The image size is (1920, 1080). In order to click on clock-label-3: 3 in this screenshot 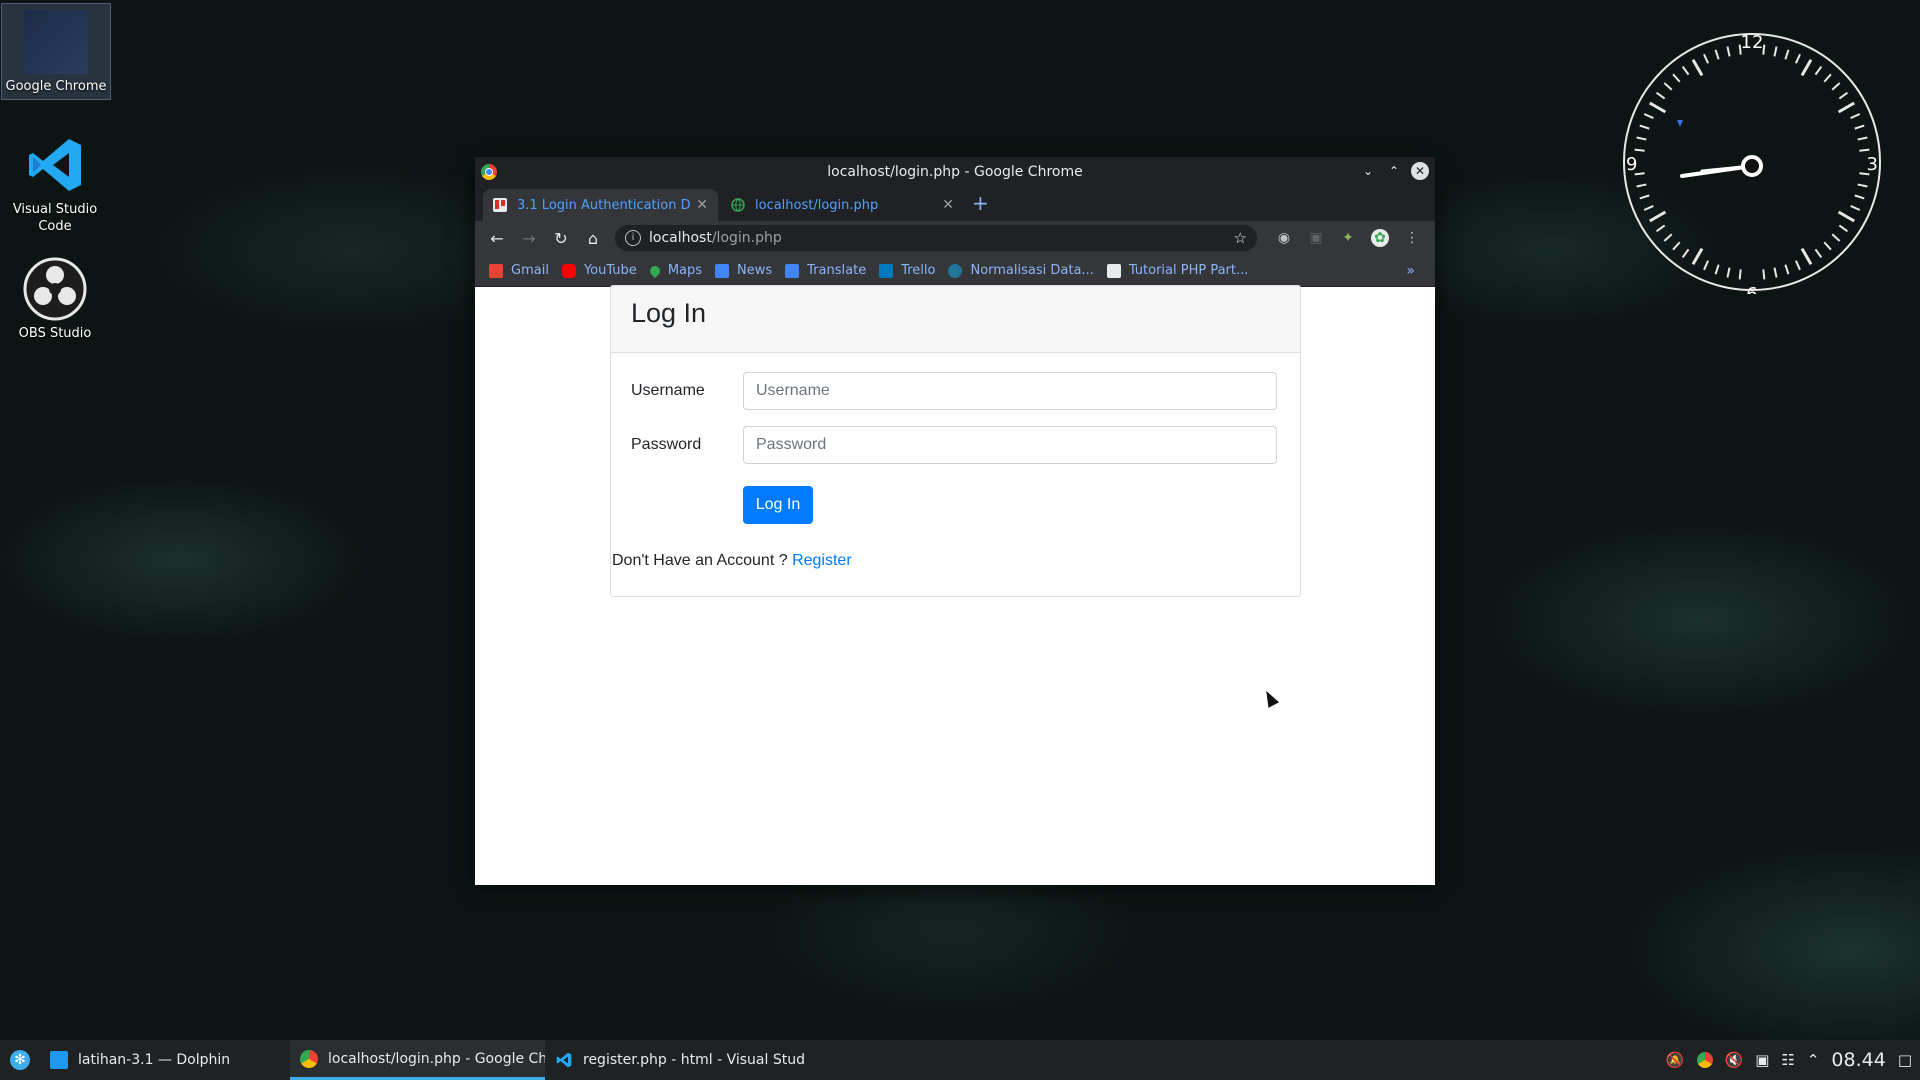, I will do `click(1872, 164)`.